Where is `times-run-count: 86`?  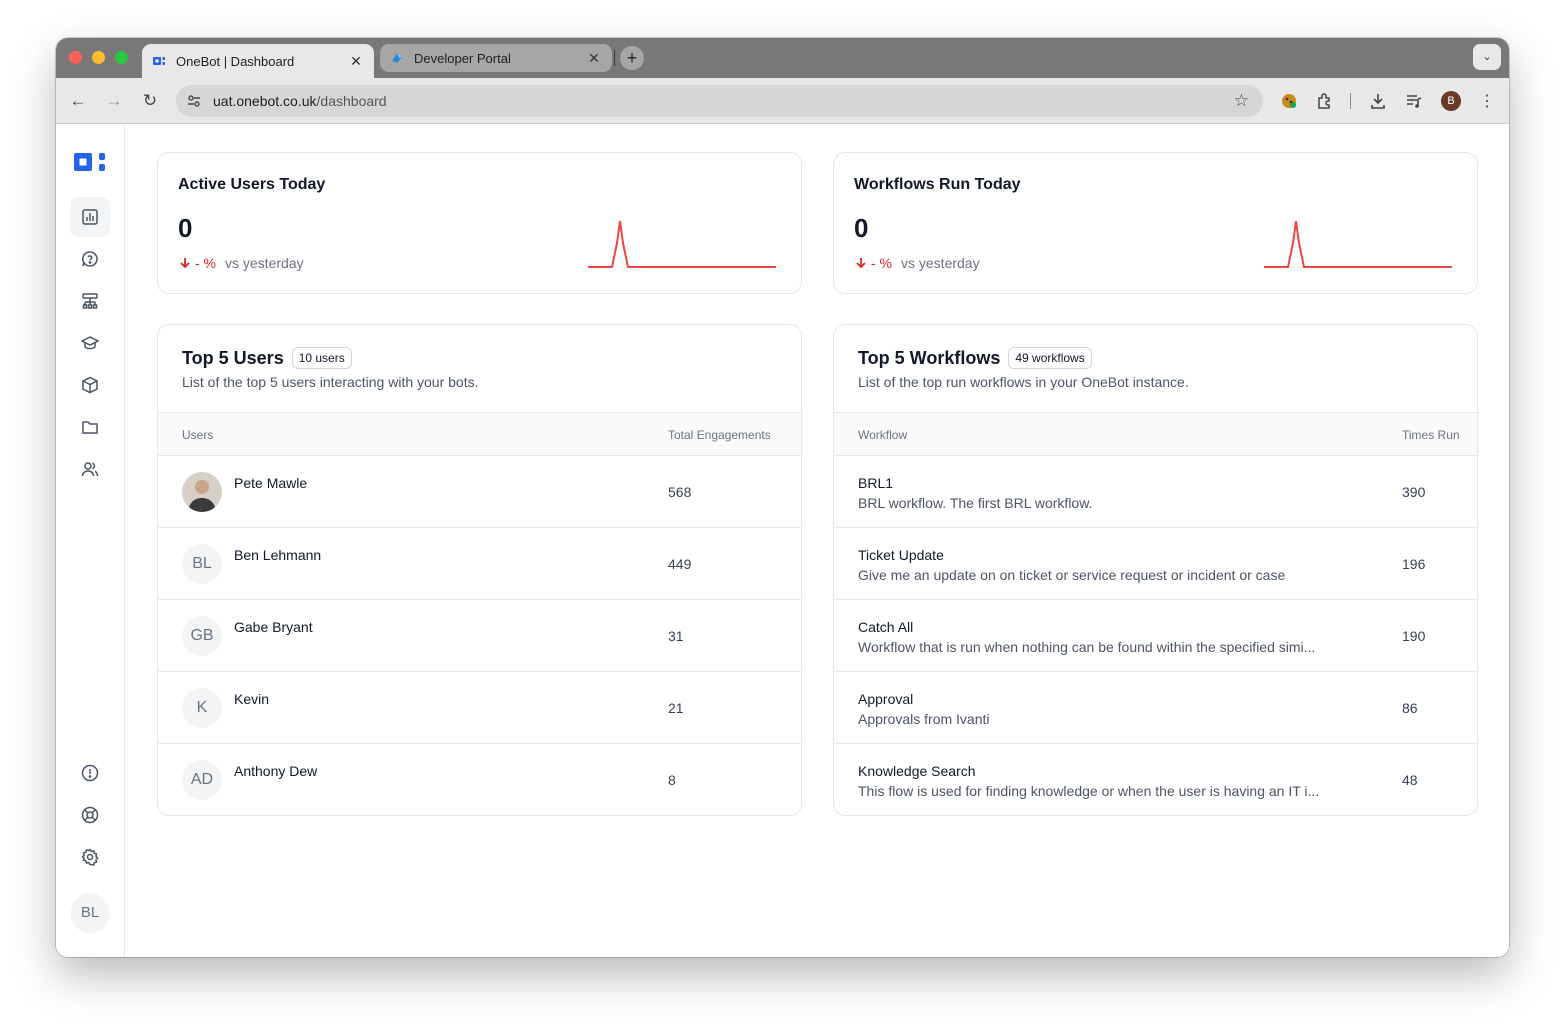
times-run-count: 86 is located at coordinates (1410, 708).